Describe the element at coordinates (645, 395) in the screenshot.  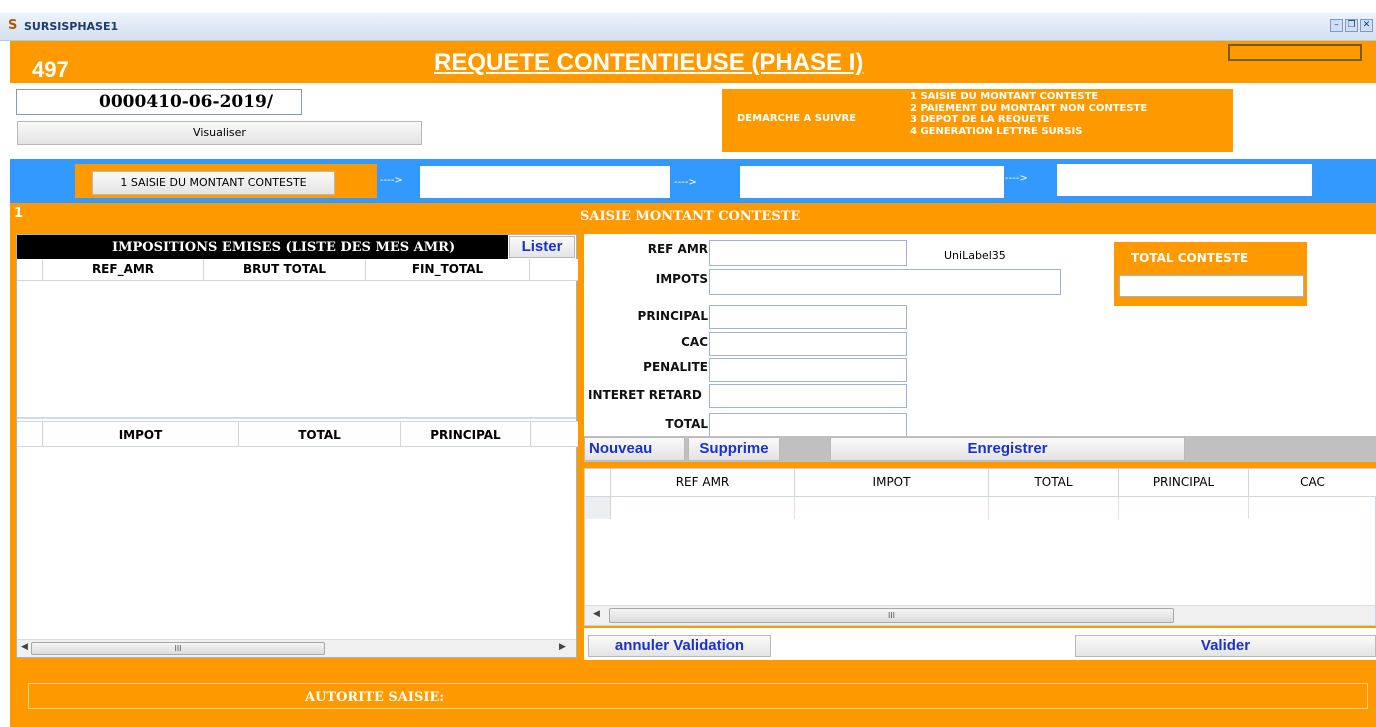
I see `interet-retard-label: INTERET RETARD` at that location.